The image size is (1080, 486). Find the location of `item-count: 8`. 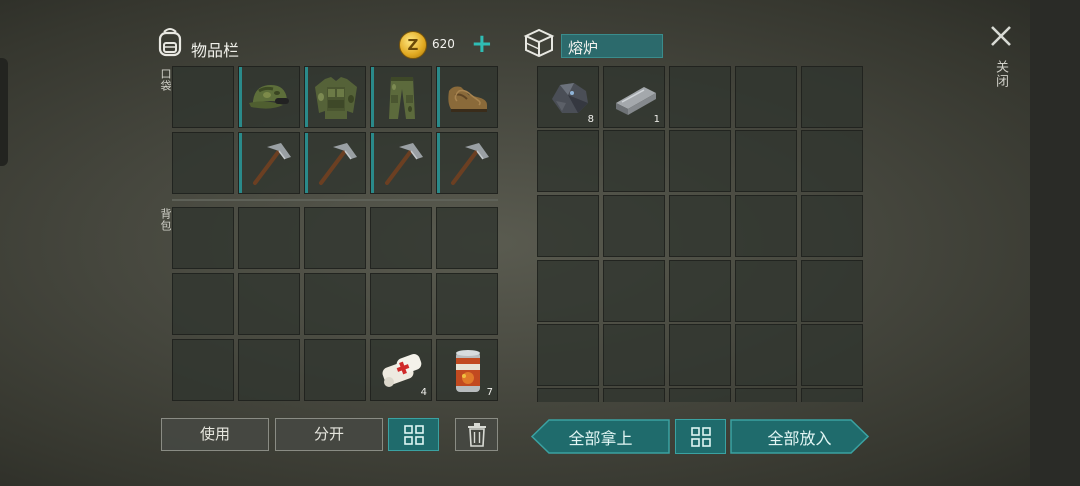

item-count: 8 is located at coordinates (590, 119).